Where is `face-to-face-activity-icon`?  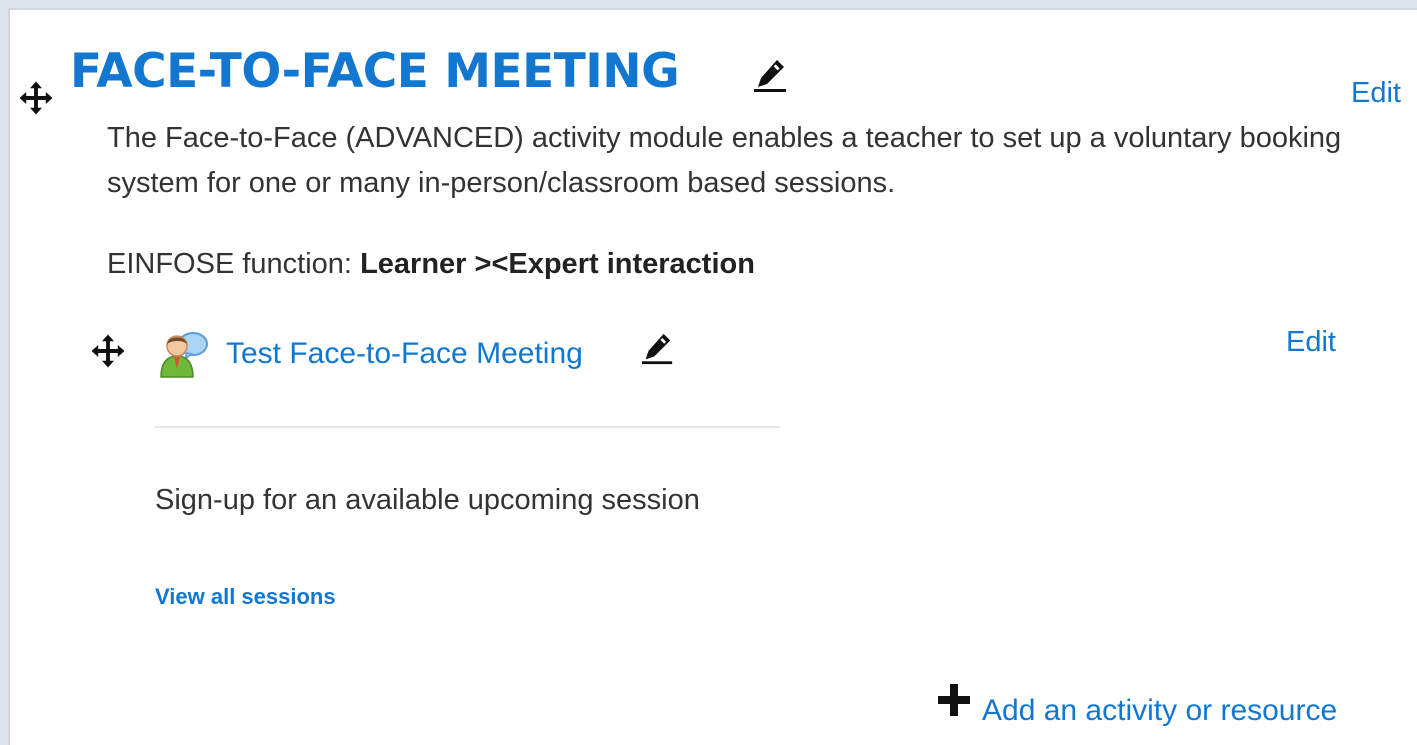 face-to-face-activity-icon is located at coordinates (184, 354).